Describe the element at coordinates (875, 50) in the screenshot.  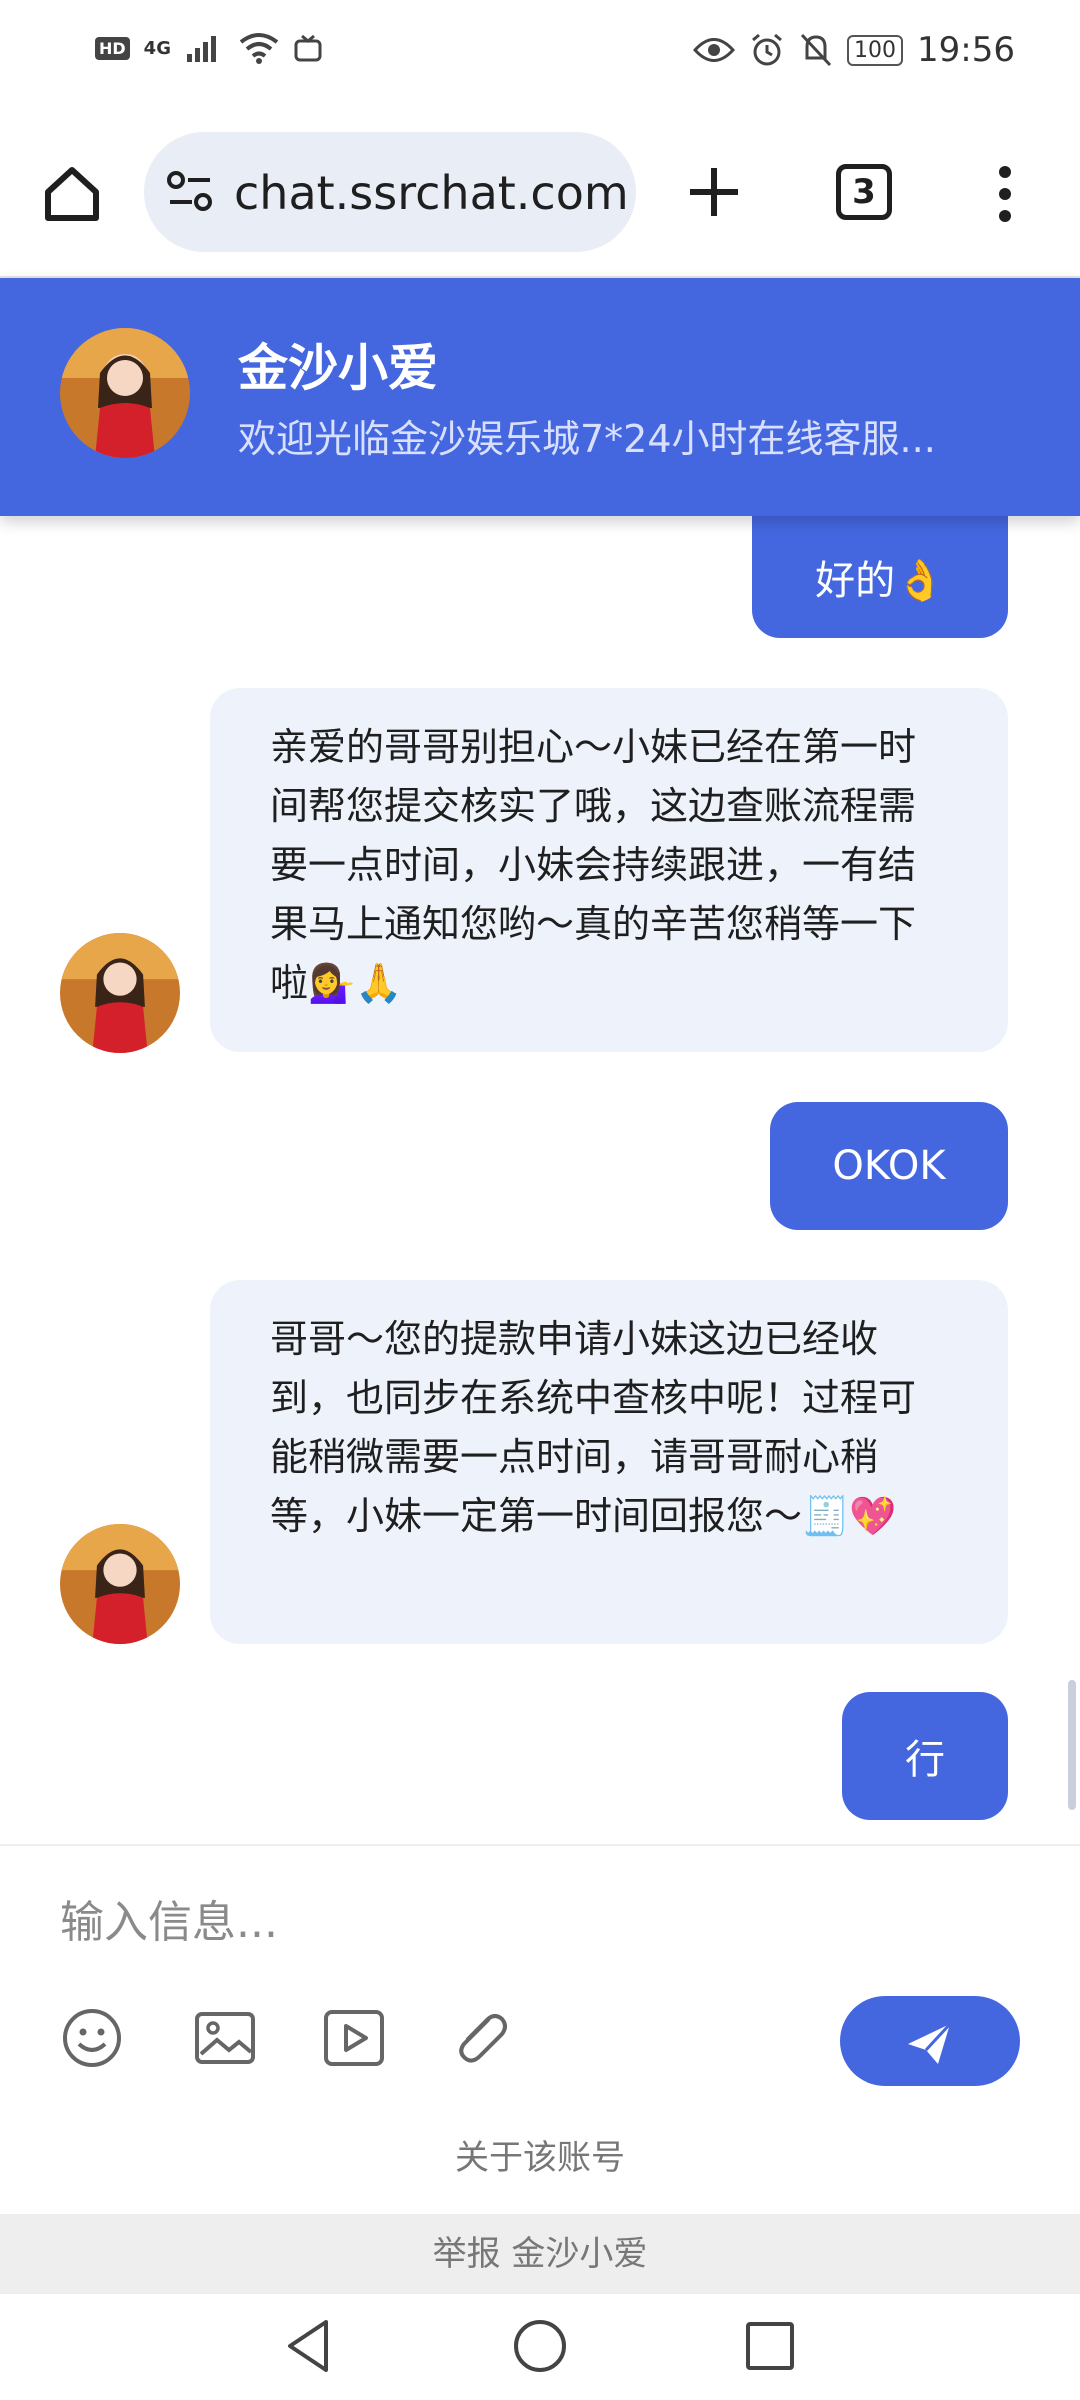
I see `battery-level: 100` at that location.